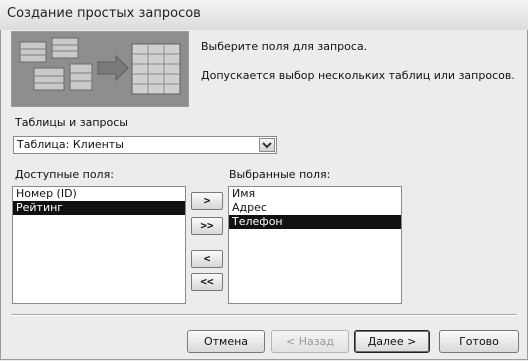 This screenshot has width=528, height=361. What do you see at coordinates (479, 341) in the screenshot?
I see `finish-button: Готово` at bounding box center [479, 341].